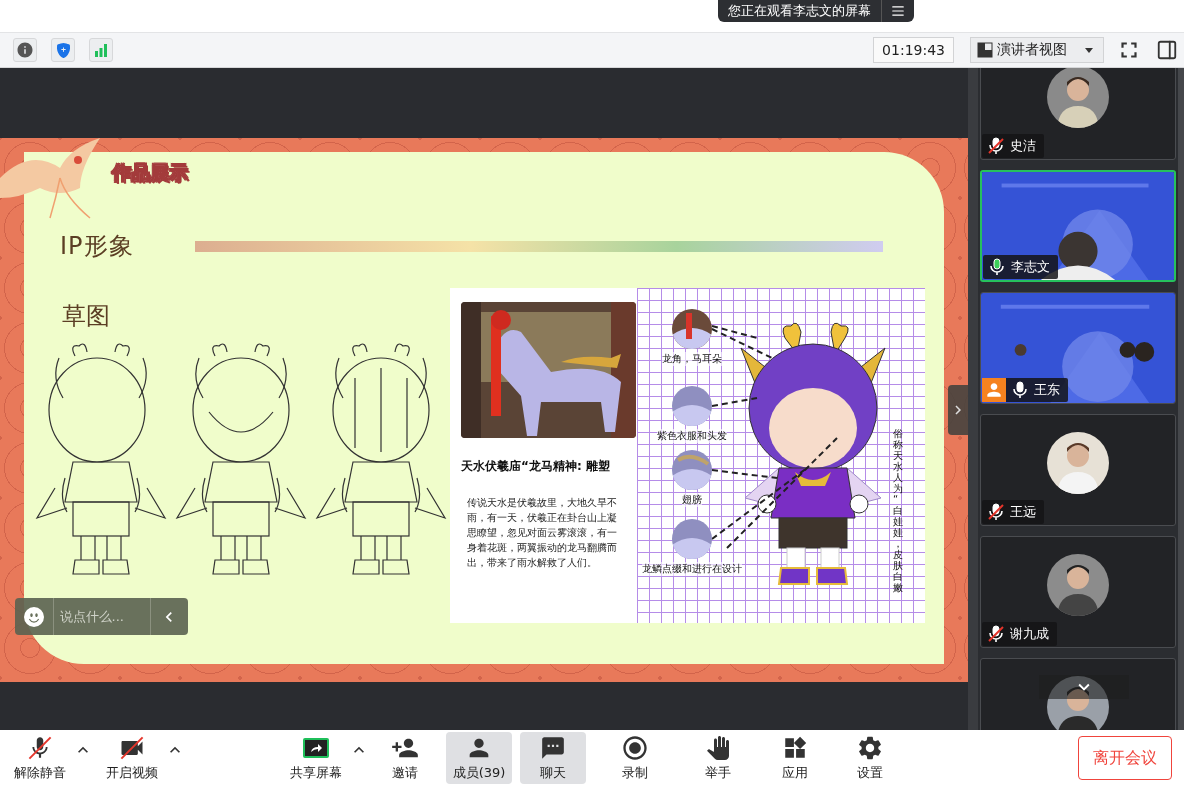 This screenshot has height=786, width=1184. I want to click on callout-label: 紫色衣服和头发, so click(692, 436).